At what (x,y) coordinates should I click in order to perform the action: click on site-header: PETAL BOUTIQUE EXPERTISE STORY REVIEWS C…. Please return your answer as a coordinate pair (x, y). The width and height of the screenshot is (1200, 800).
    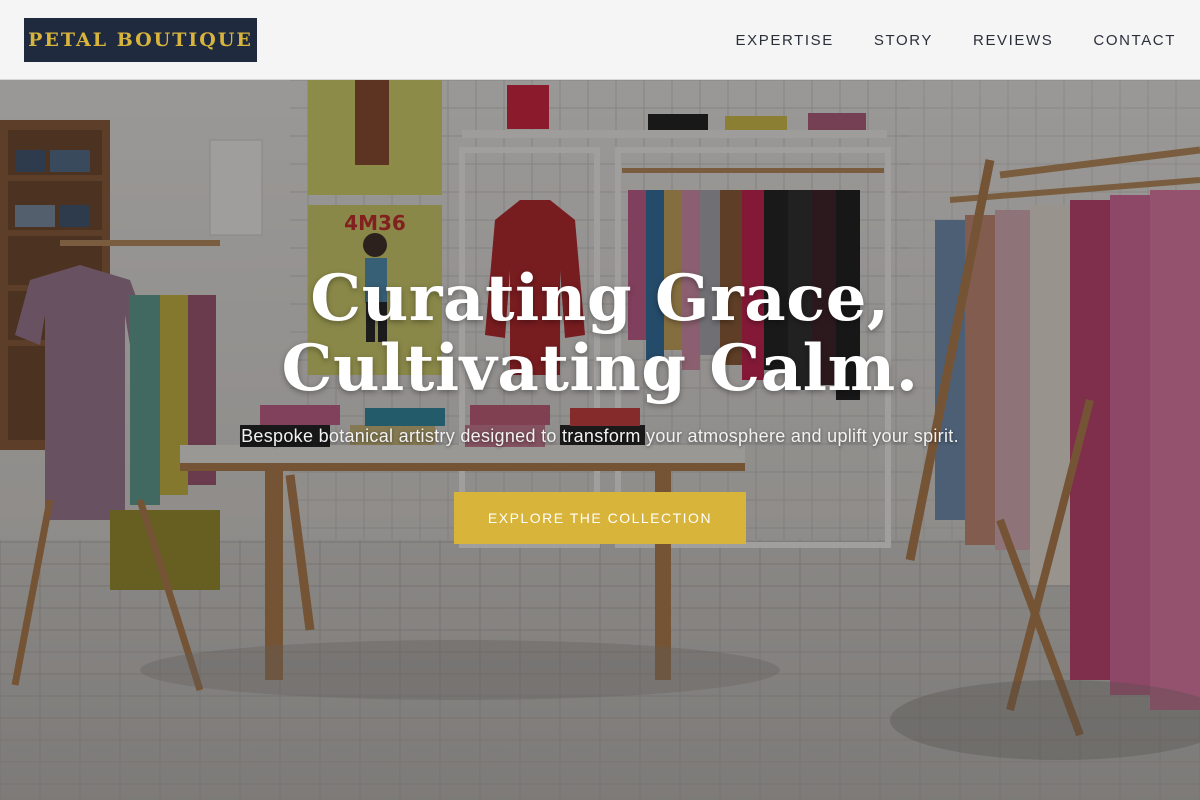
    Looking at the image, I should click on (600, 40).